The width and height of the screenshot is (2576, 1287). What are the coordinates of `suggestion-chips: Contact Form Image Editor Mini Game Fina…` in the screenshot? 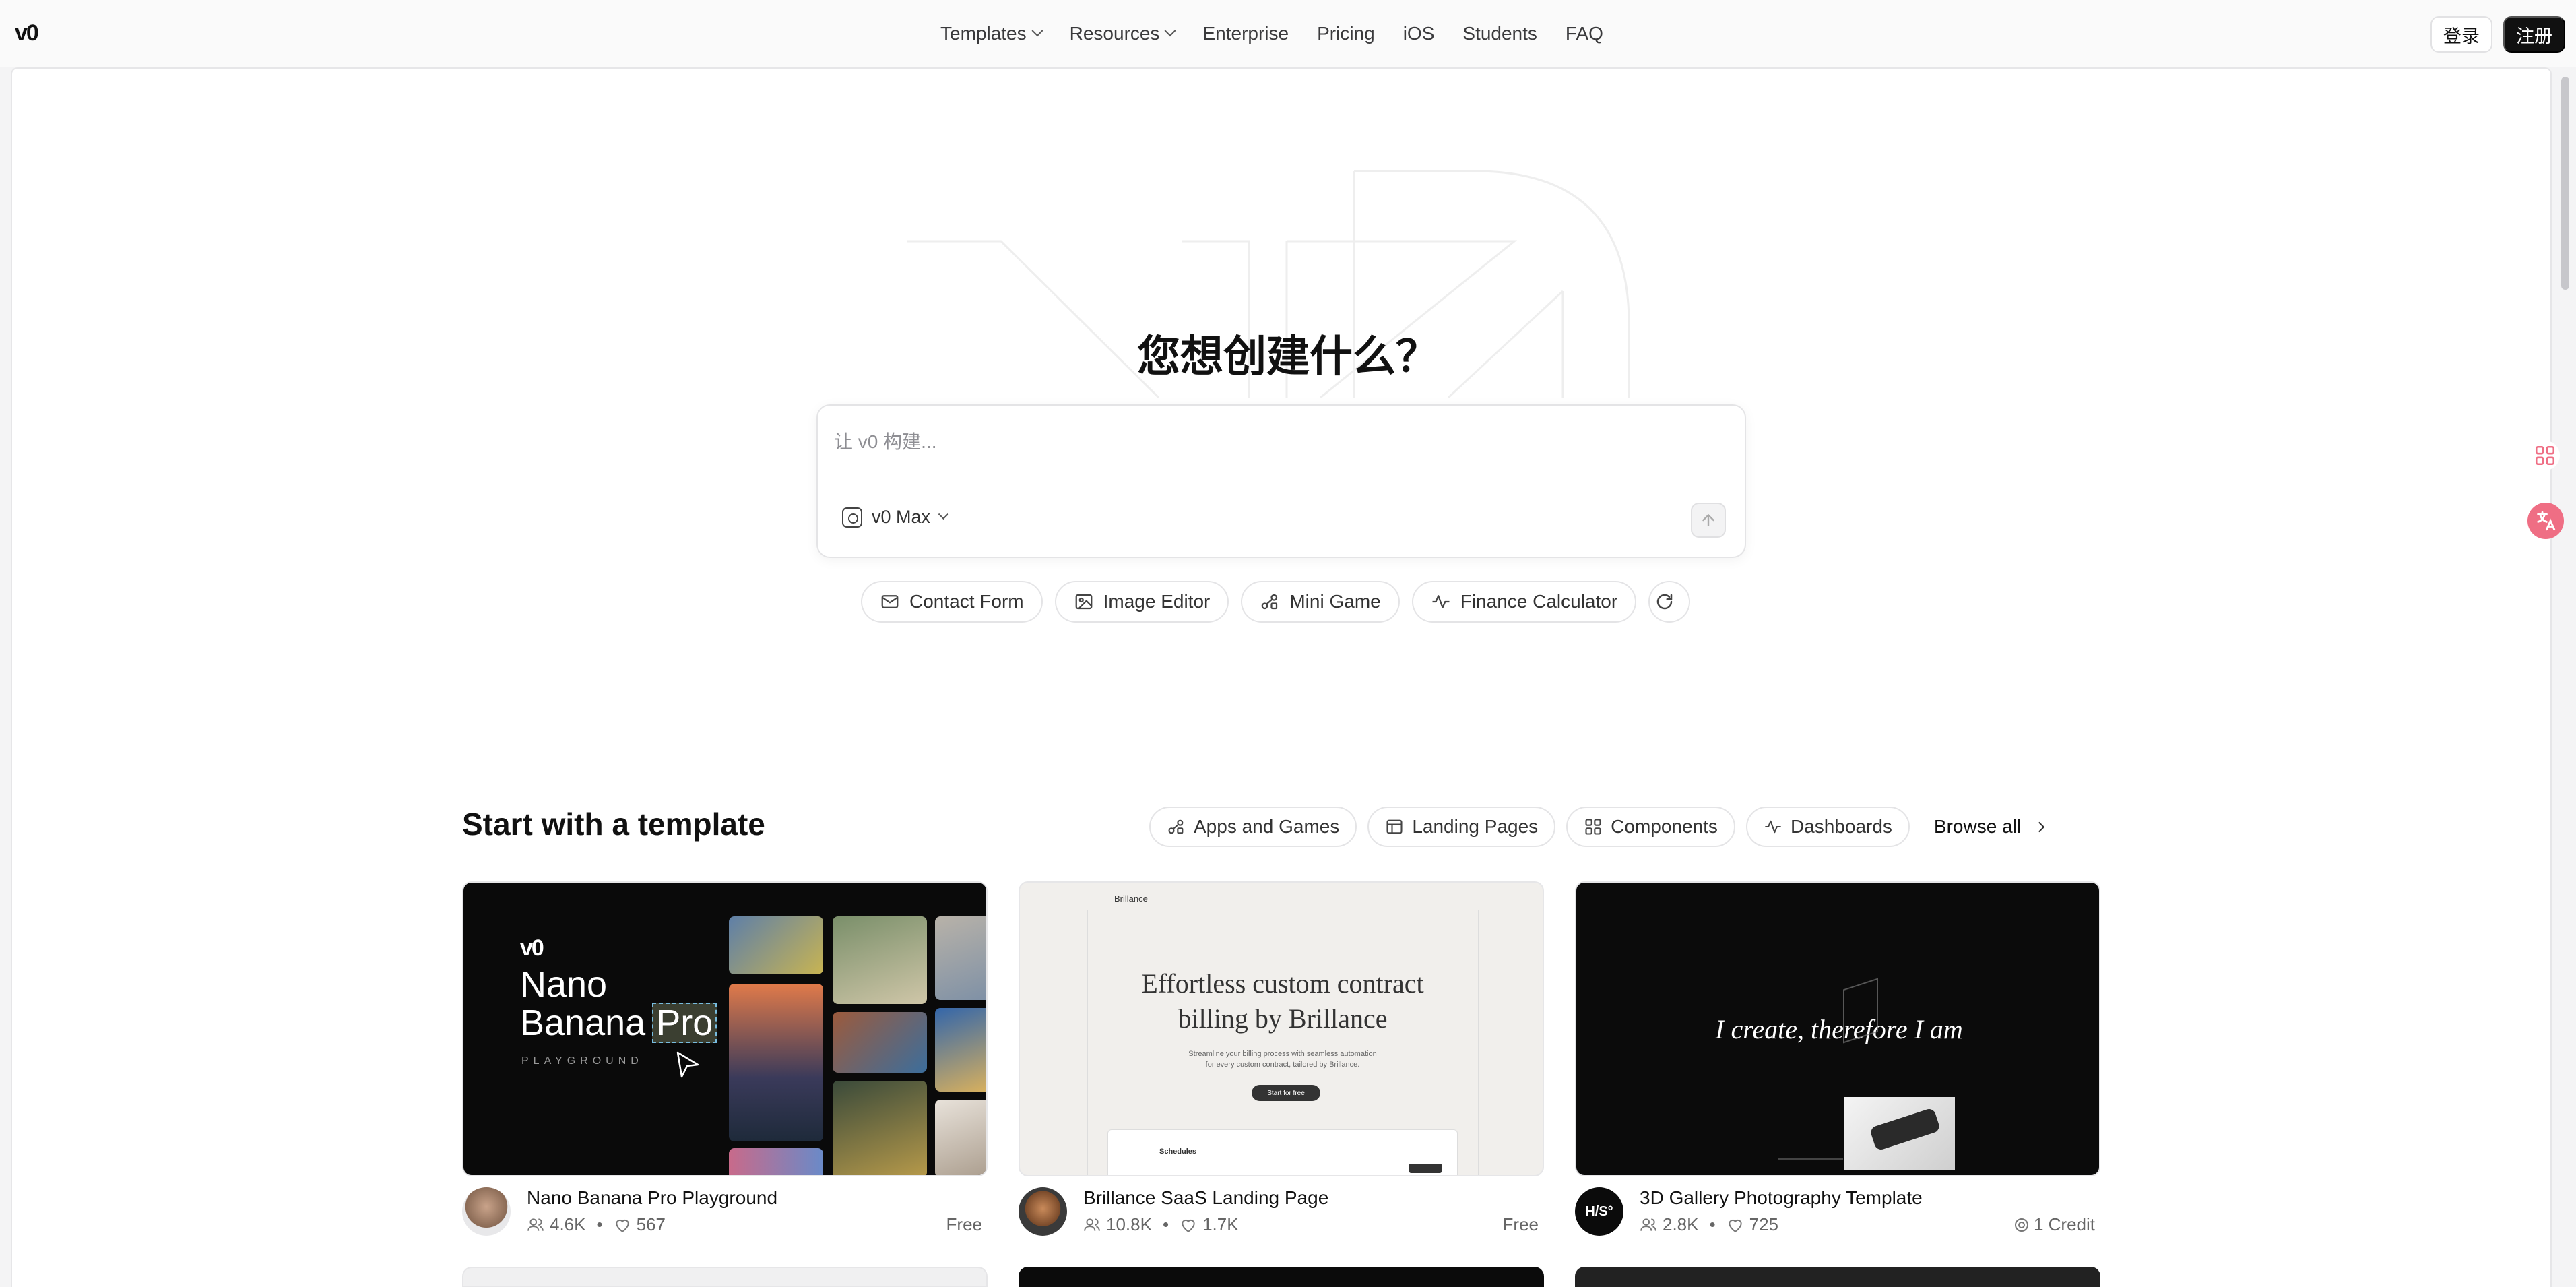 It's located at (1276, 602).